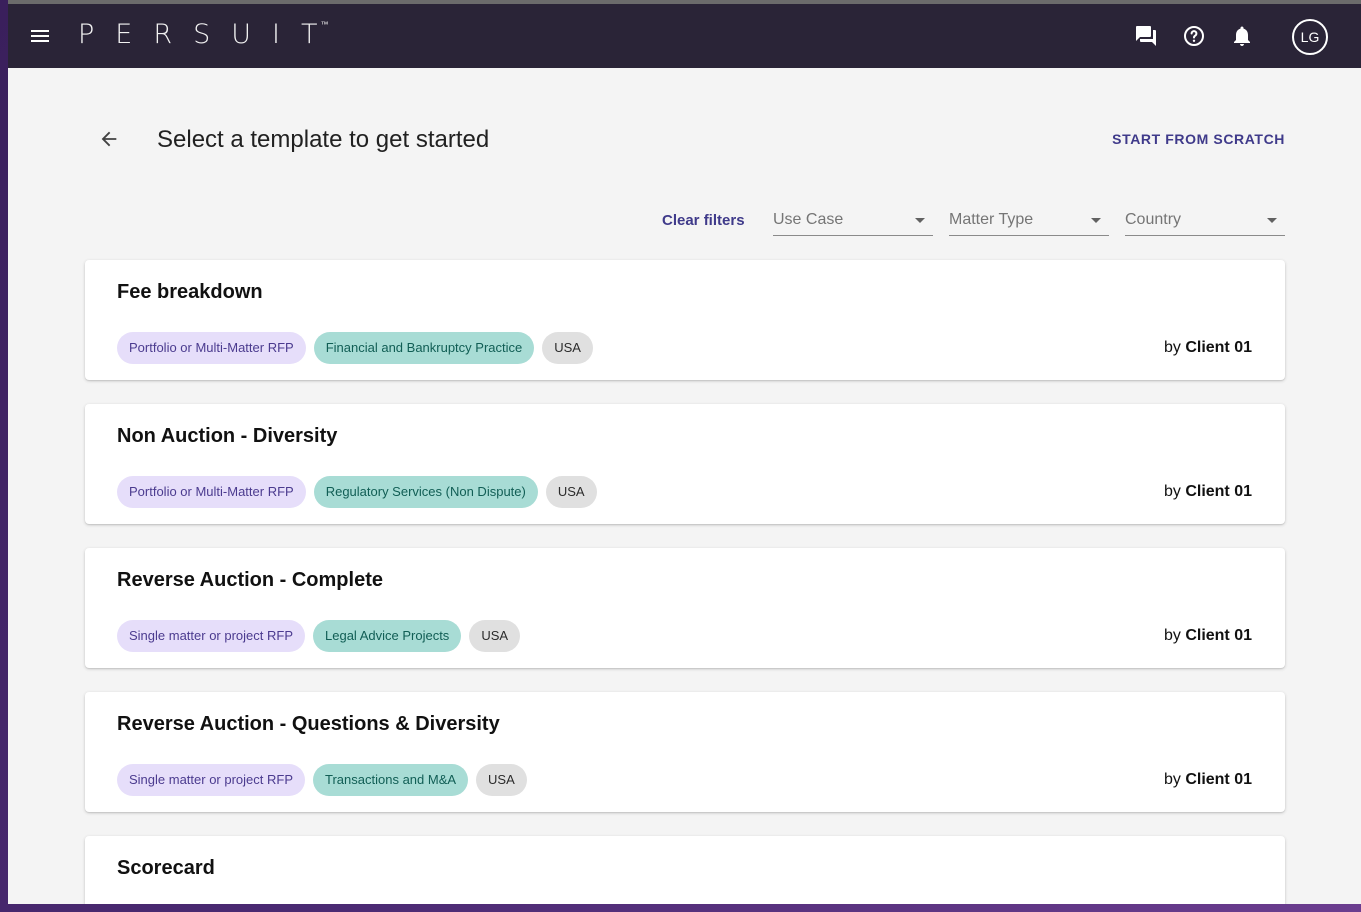 Image resolution: width=1361 pixels, height=912 pixels. Describe the element at coordinates (1153, 219) in the screenshot. I see `country-label: Country` at that location.